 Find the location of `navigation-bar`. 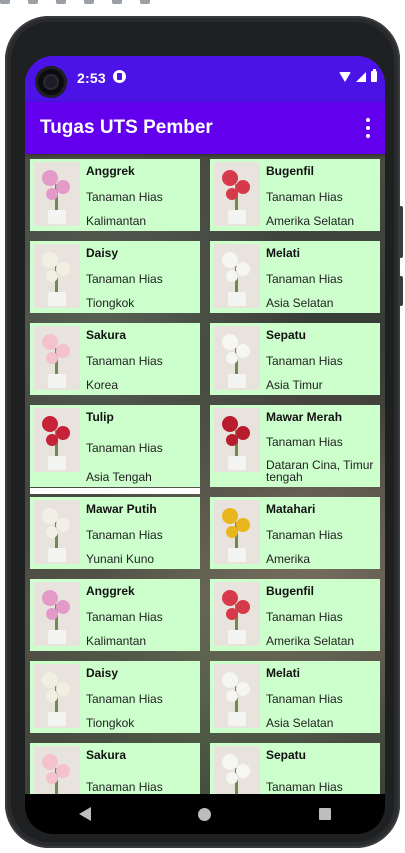

navigation-bar is located at coordinates (205, 814).